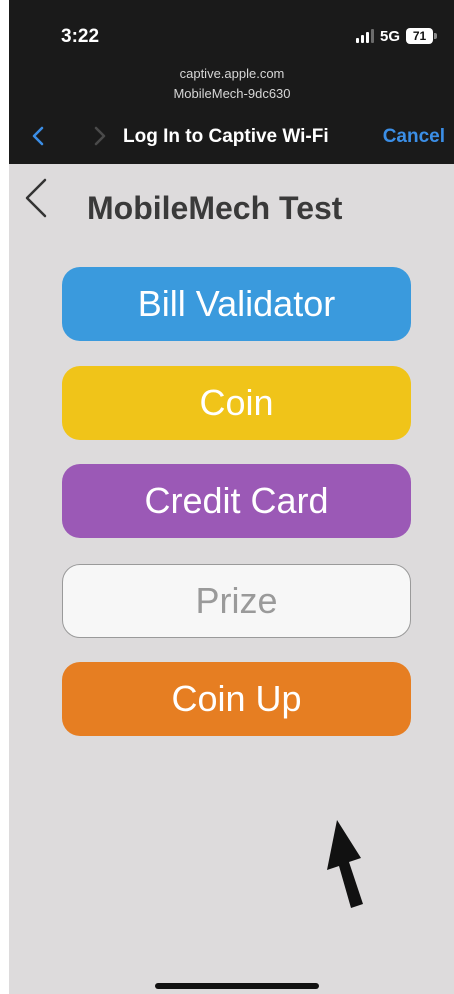 The height and width of the screenshot is (994, 454). Describe the element at coordinates (80, 36) in the screenshot. I see `status-time: 3:22` at that location.